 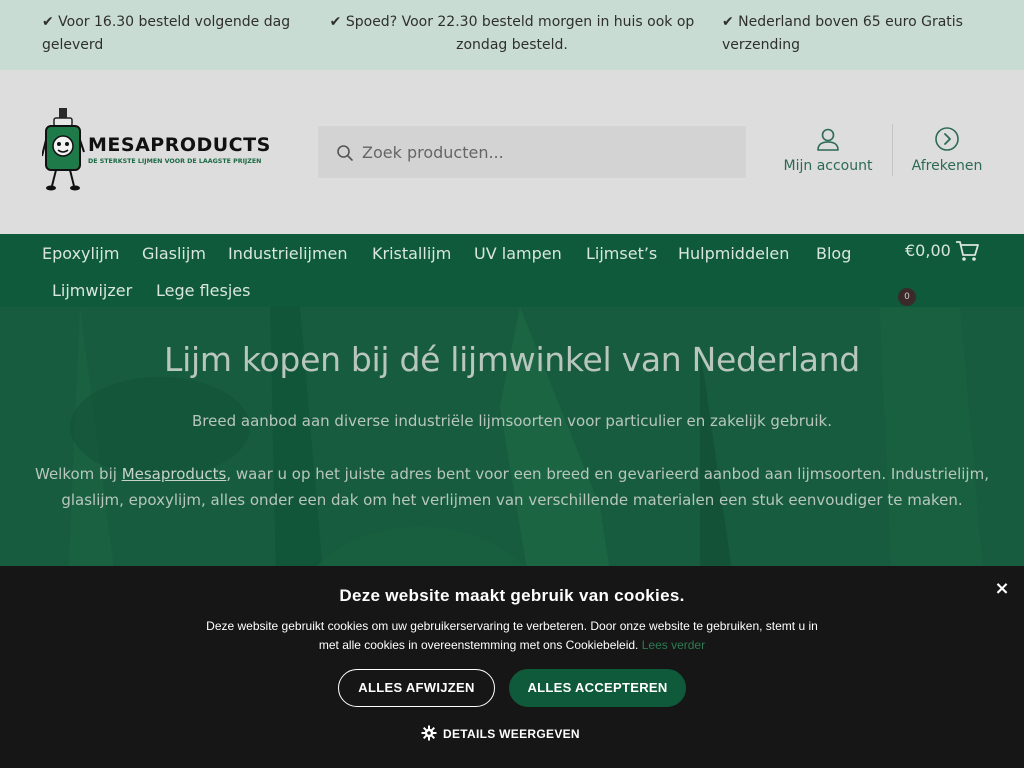 What do you see at coordinates (512, 595) in the screenshot?
I see `cookie-title: Deze website maakt gebruik van cookies.` at bounding box center [512, 595].